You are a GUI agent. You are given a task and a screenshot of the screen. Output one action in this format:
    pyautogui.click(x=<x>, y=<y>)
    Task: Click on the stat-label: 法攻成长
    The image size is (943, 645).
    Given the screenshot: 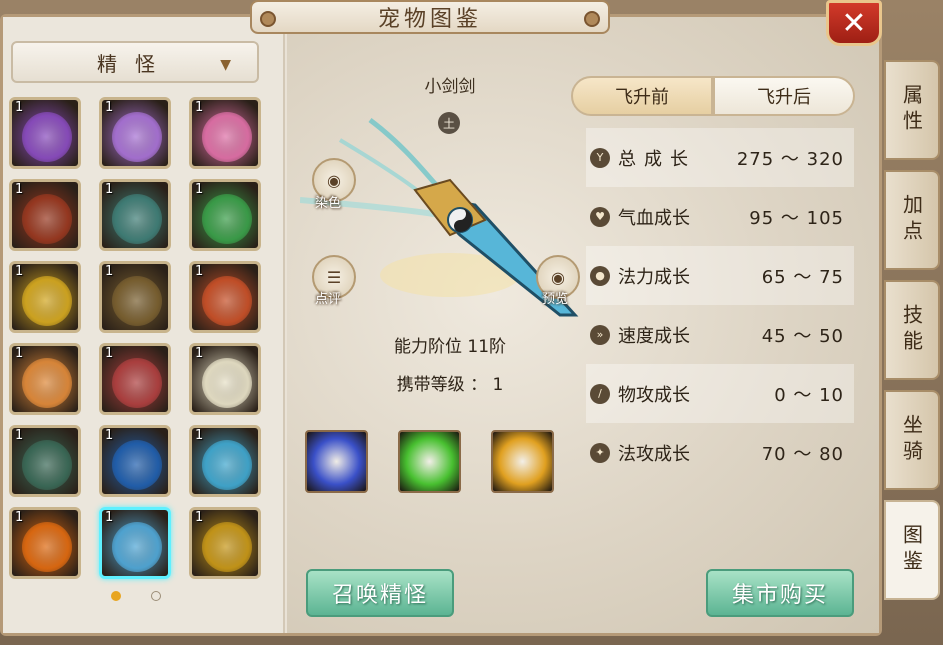 What is the action you would take?
    pyautogui.click(x=654, y=454)
    